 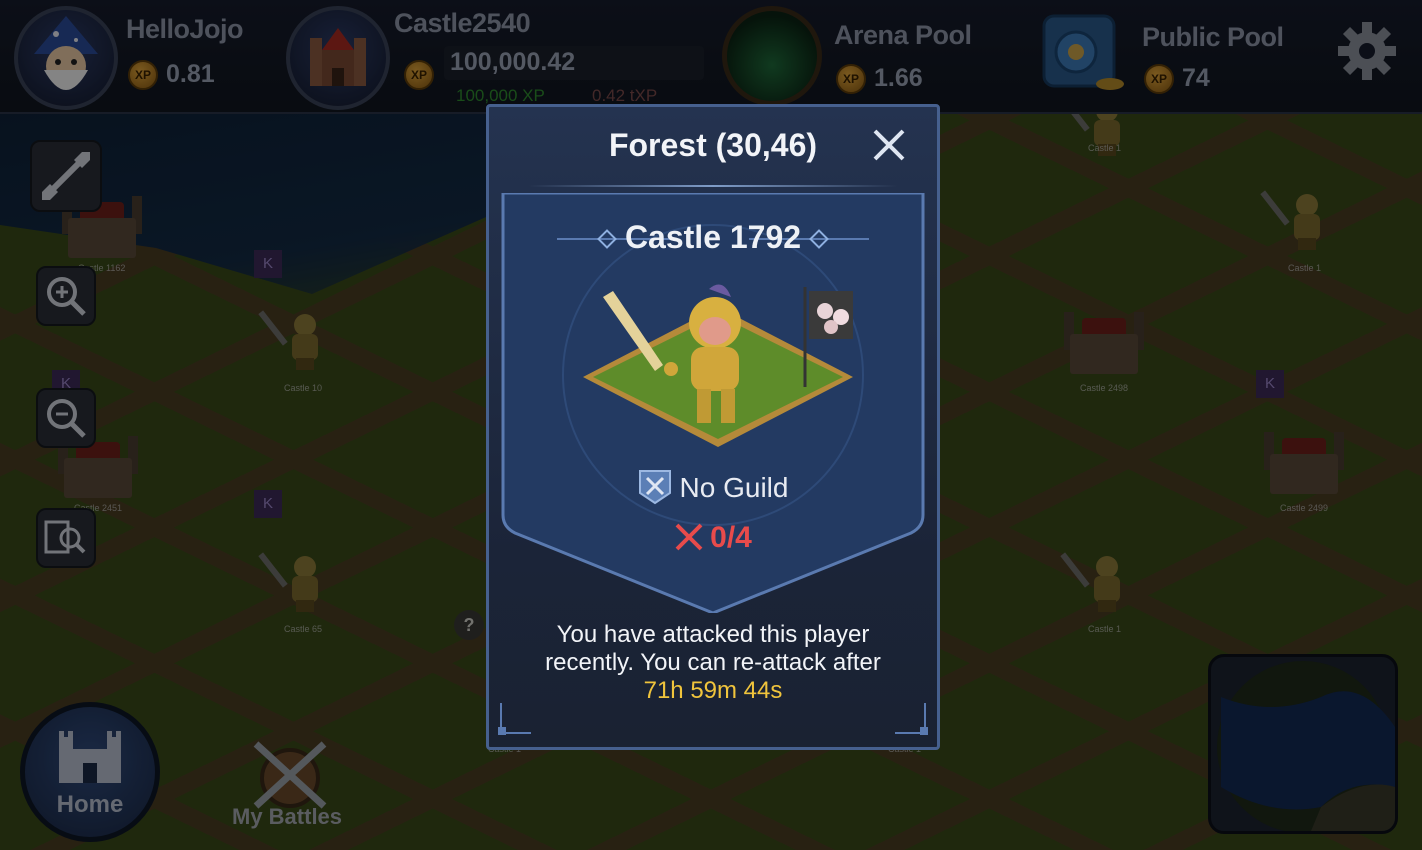 I want to click on message-line-2: recently. You can re-attack after, so click(x=713, y=662).